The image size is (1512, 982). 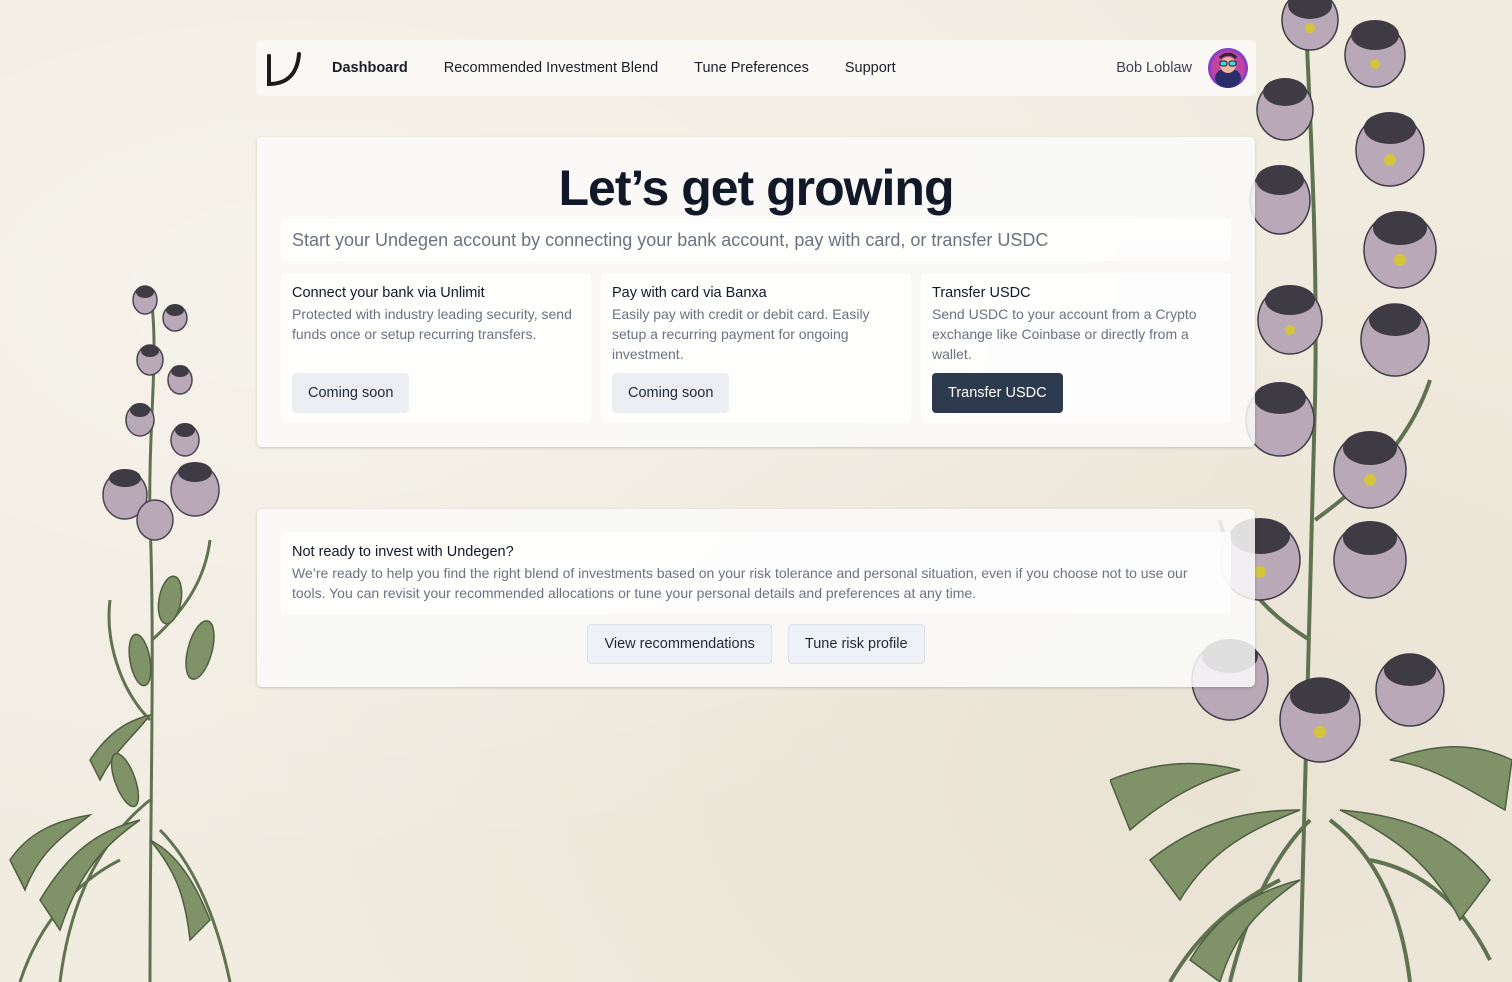 What do you see at coordinates (388, 293) in the screenshot?
I see `option-title: Connect your bank via Unlimit` at bounding box center [388, 293].